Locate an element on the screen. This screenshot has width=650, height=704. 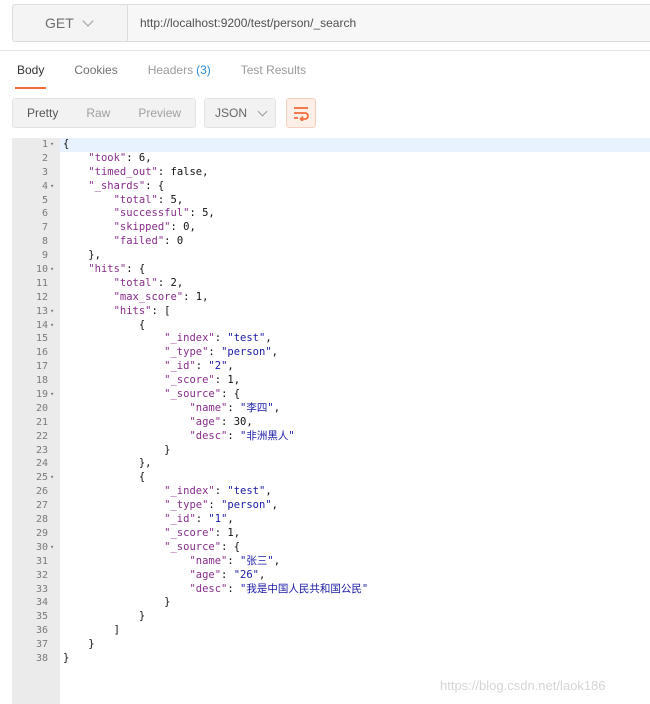
wrap-lines-icon is located at coordinates (301, 114).